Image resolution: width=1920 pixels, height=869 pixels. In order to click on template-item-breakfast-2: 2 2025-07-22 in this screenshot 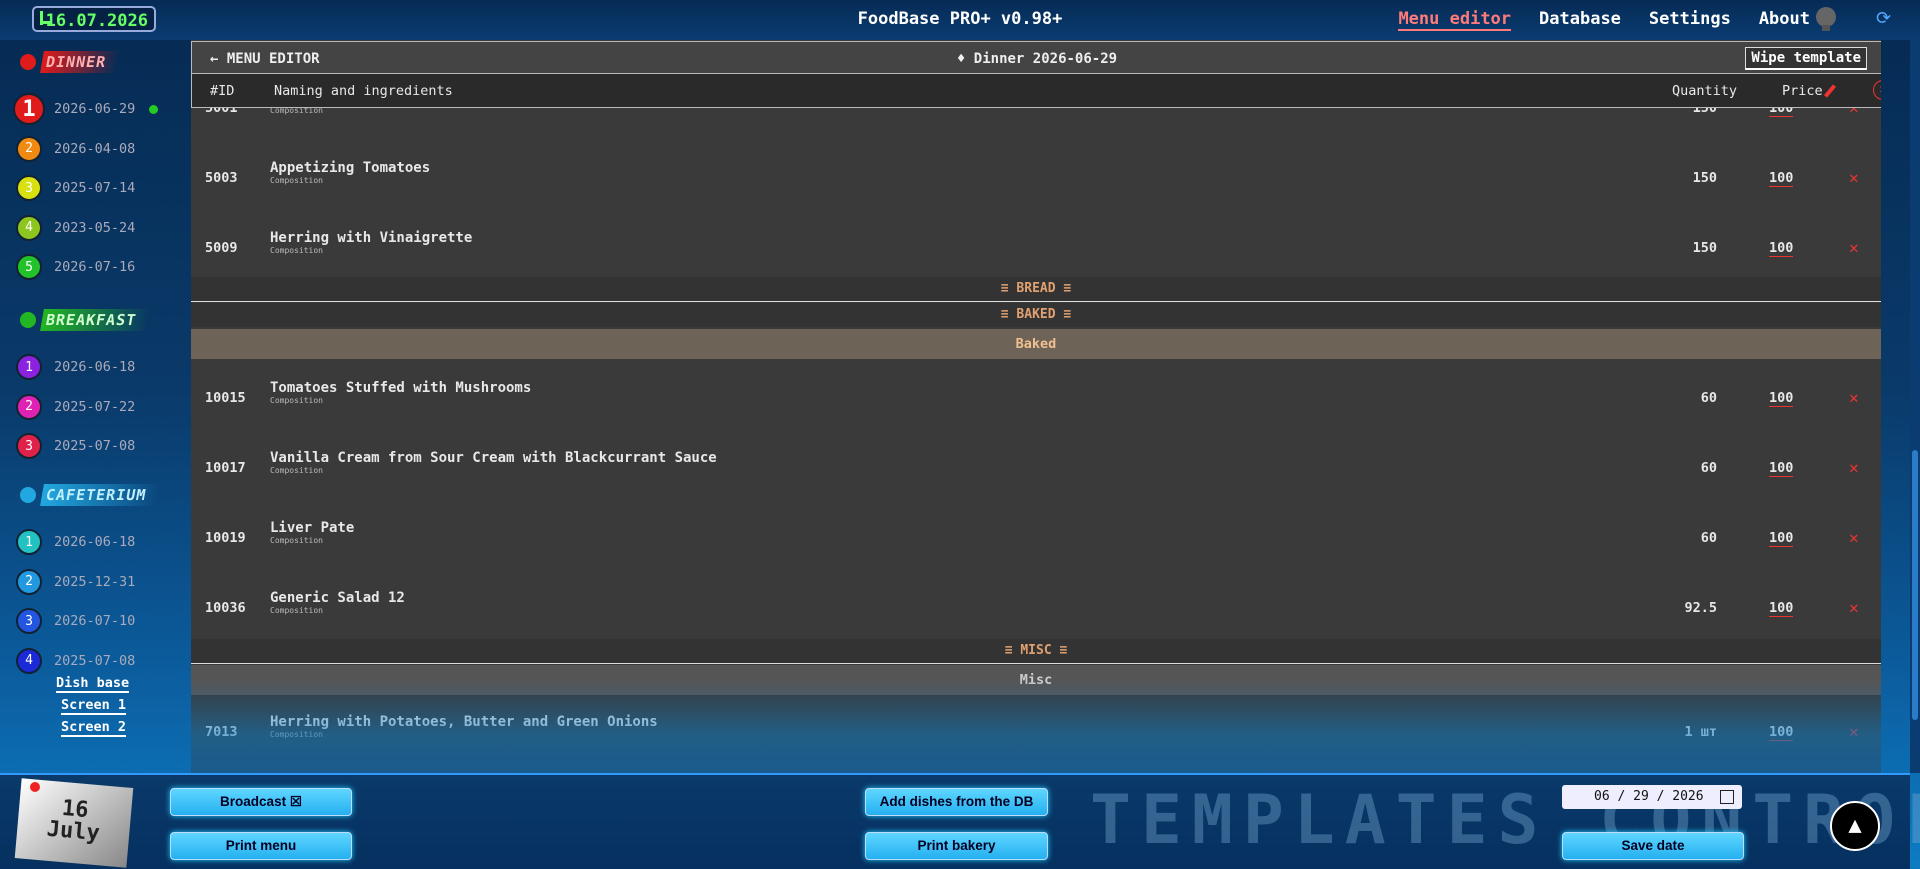, I will do `click(75, 407)`.